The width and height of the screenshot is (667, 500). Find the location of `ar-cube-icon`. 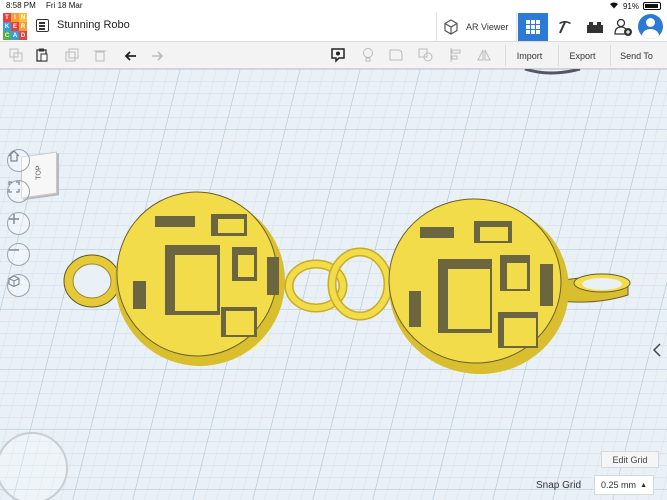

ar-cube-icon is located at coordinates (451, 27).